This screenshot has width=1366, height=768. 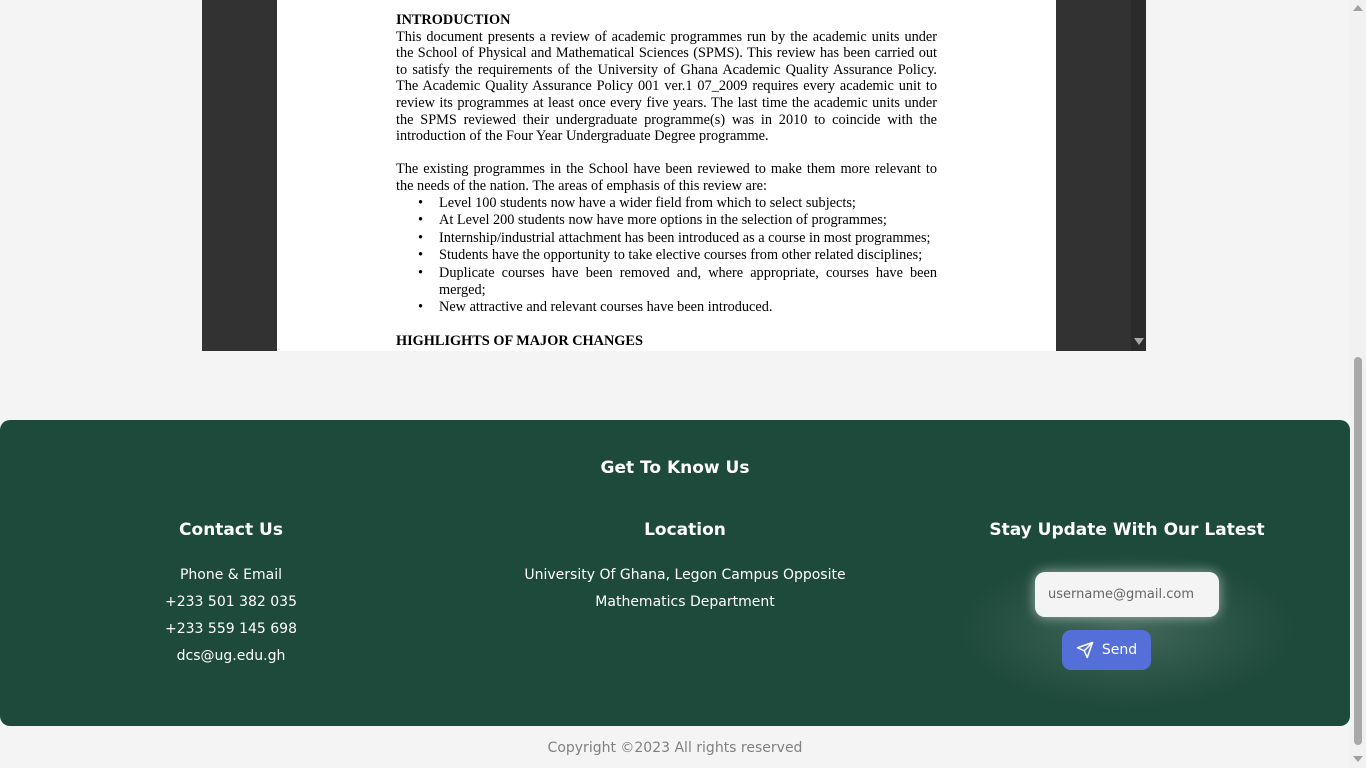 I want to click on page-scrollbar, so click(x=1358, y=384).